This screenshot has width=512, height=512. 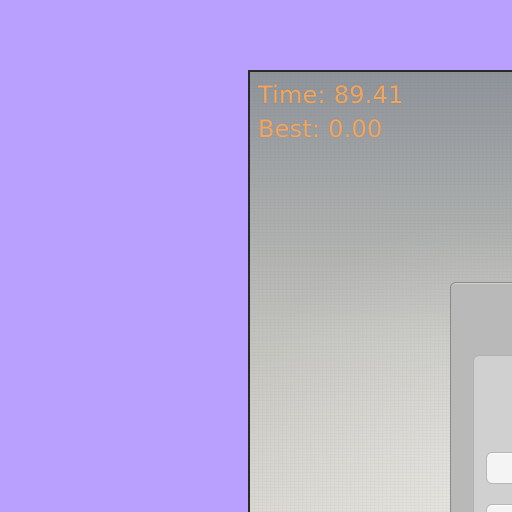 I want to click on side-panel-inner, so click(x=492, y=433).